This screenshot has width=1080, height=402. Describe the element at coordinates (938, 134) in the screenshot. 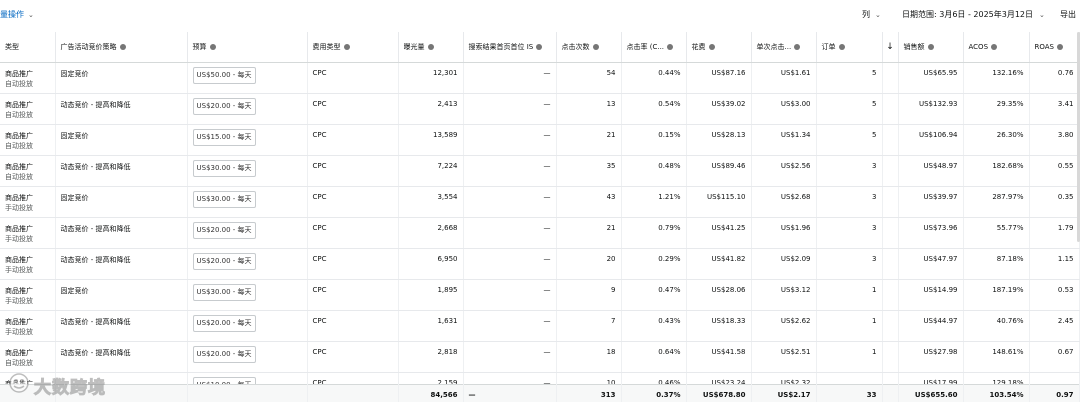

I see `sales: US$106.94` at that location.